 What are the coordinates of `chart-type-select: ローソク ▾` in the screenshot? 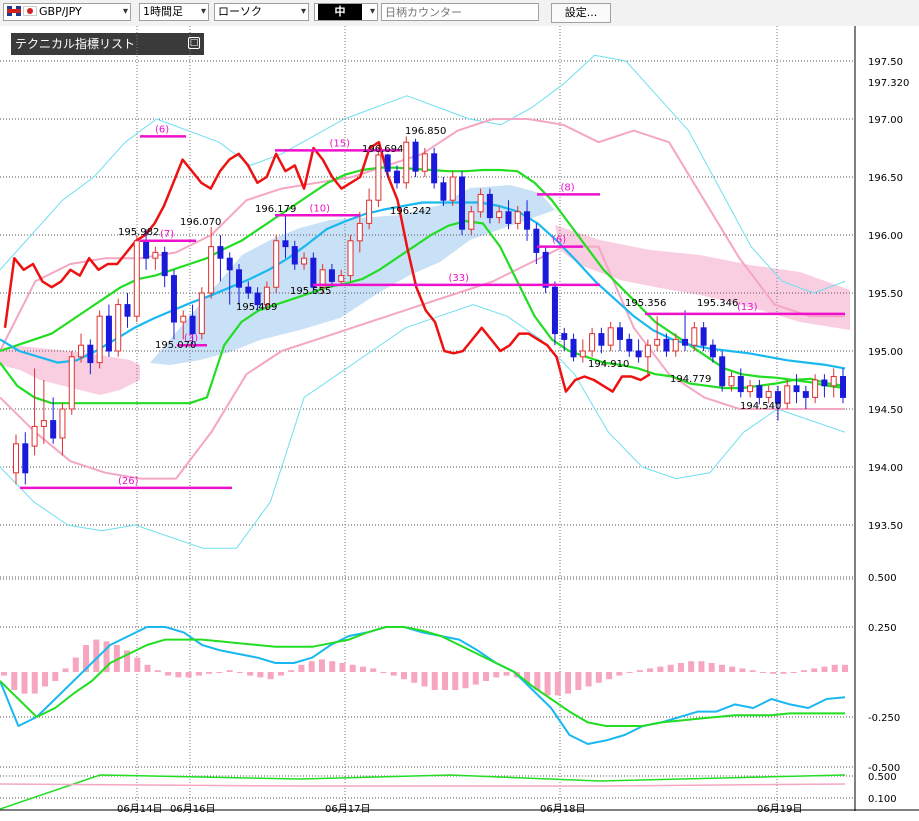 It's located at (261, 12).